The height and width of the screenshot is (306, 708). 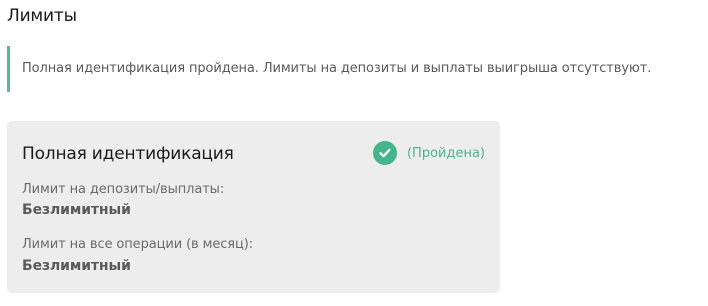 What do you see at coordinates (42, 16) in the screenshot?
I see `page-title: Лимиты` at bounding box center [42, 16].